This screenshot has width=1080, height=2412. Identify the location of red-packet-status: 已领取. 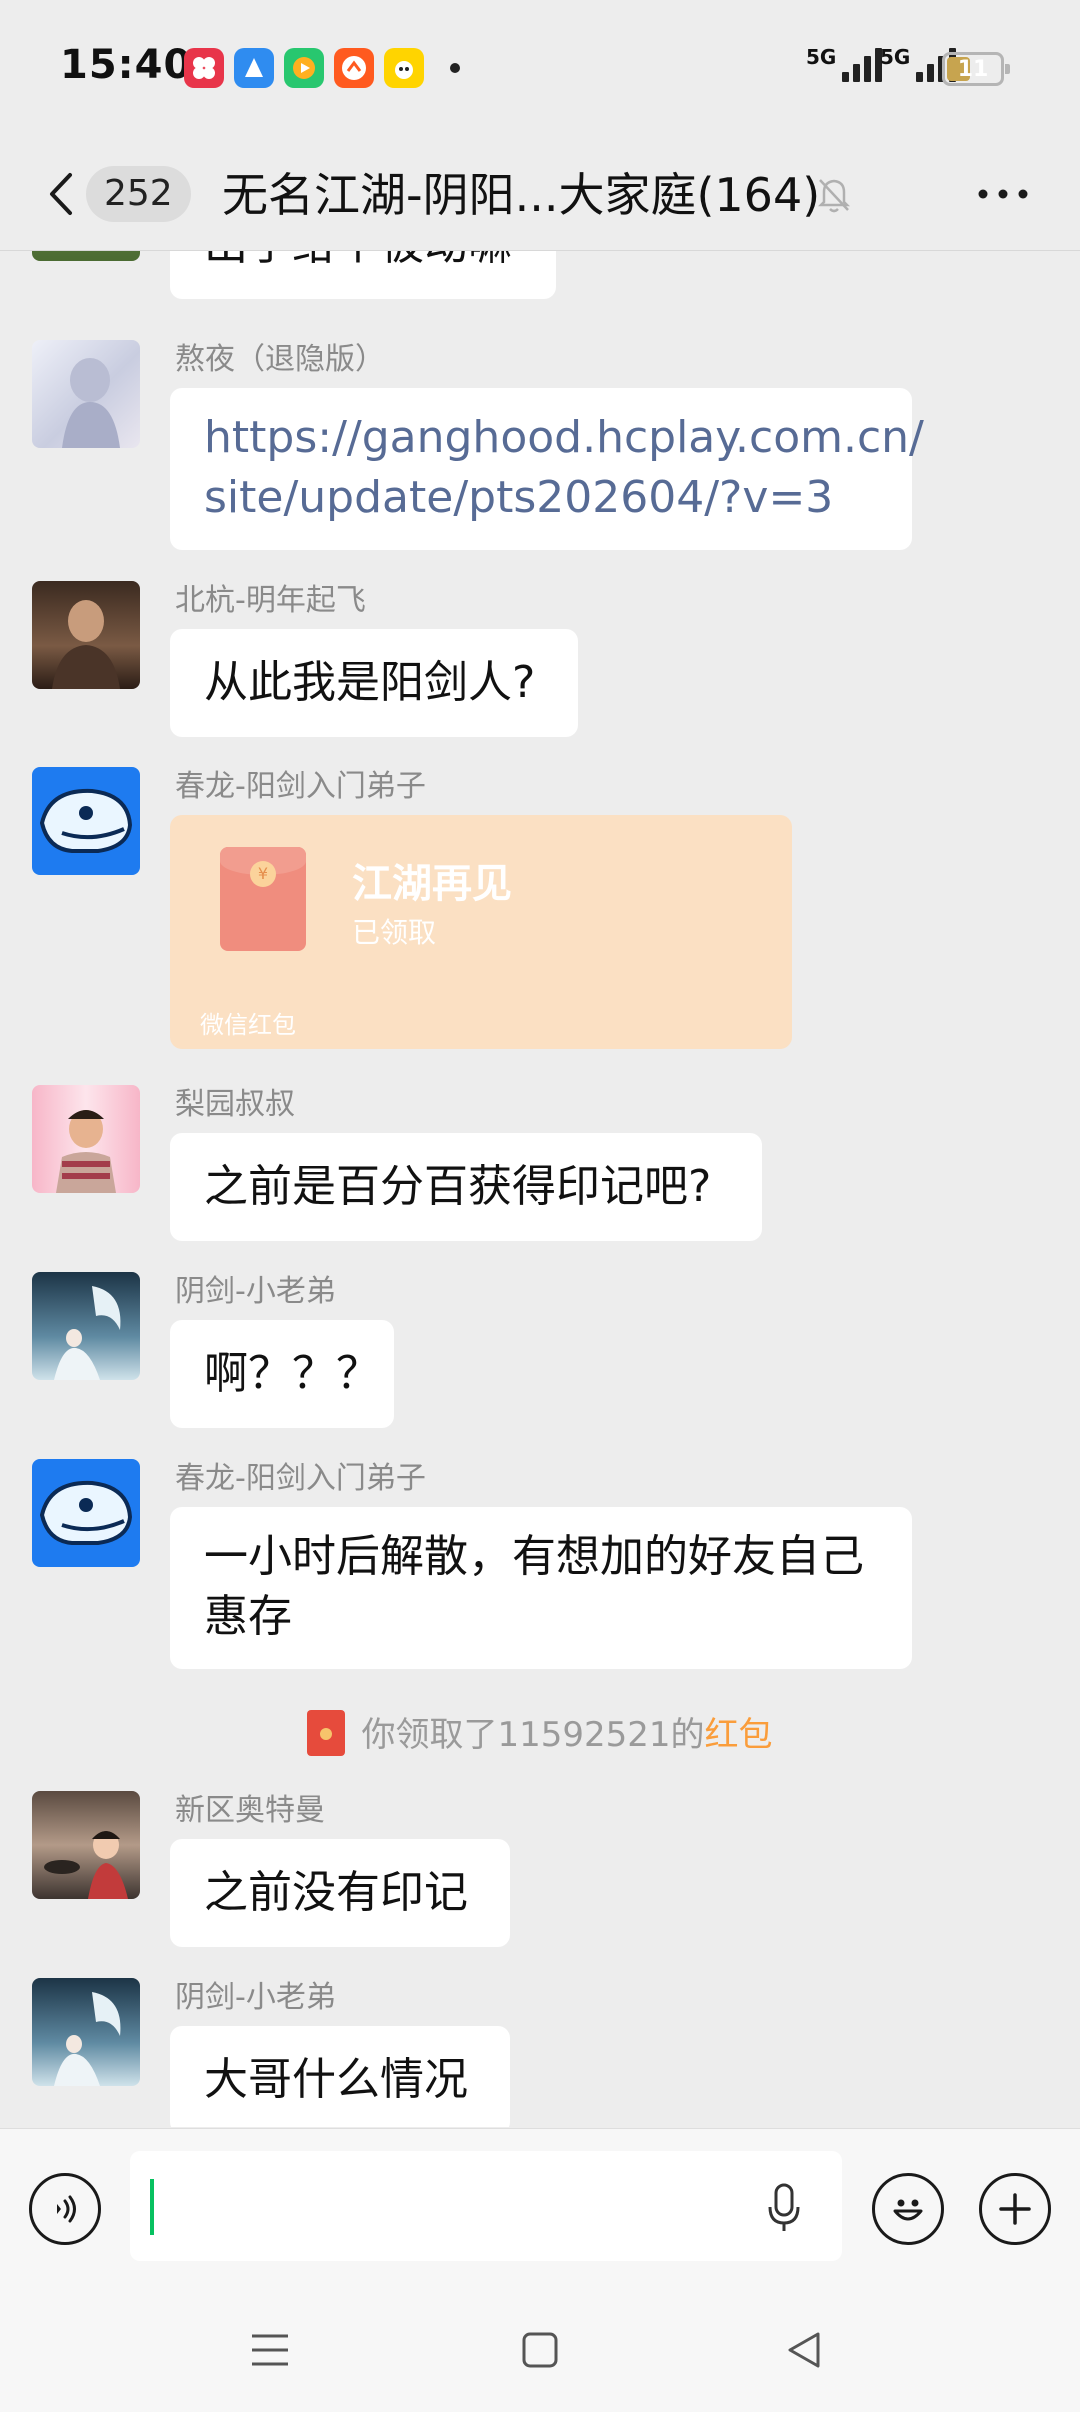
(394, 932).